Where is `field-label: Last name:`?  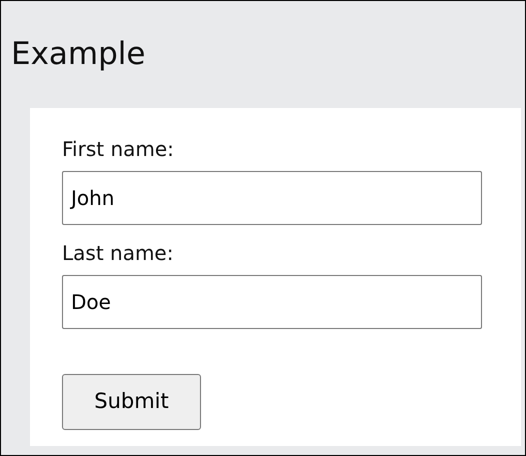
field-label: Last name: is located at coordinates (118, 253).